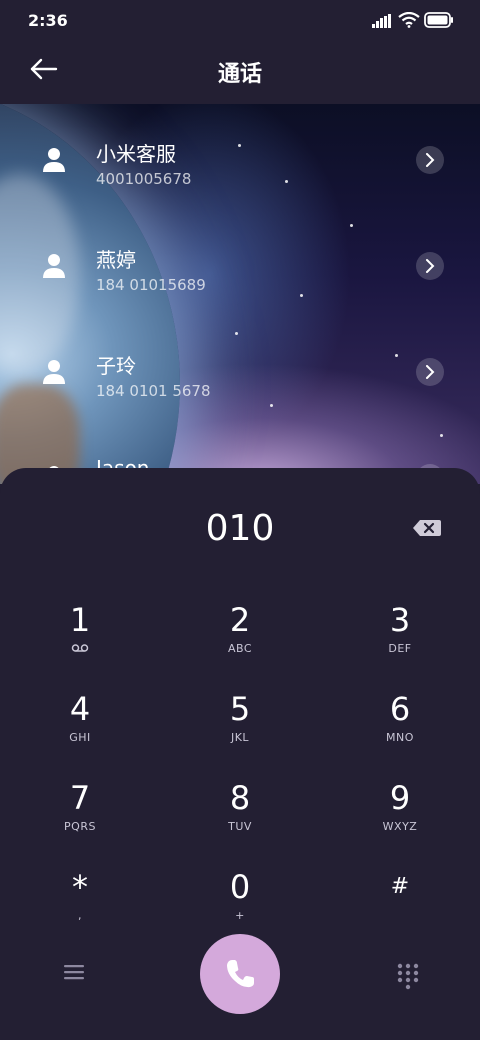  I want to click on dial-key-9: 9 WXYZ, so click(400, 820).